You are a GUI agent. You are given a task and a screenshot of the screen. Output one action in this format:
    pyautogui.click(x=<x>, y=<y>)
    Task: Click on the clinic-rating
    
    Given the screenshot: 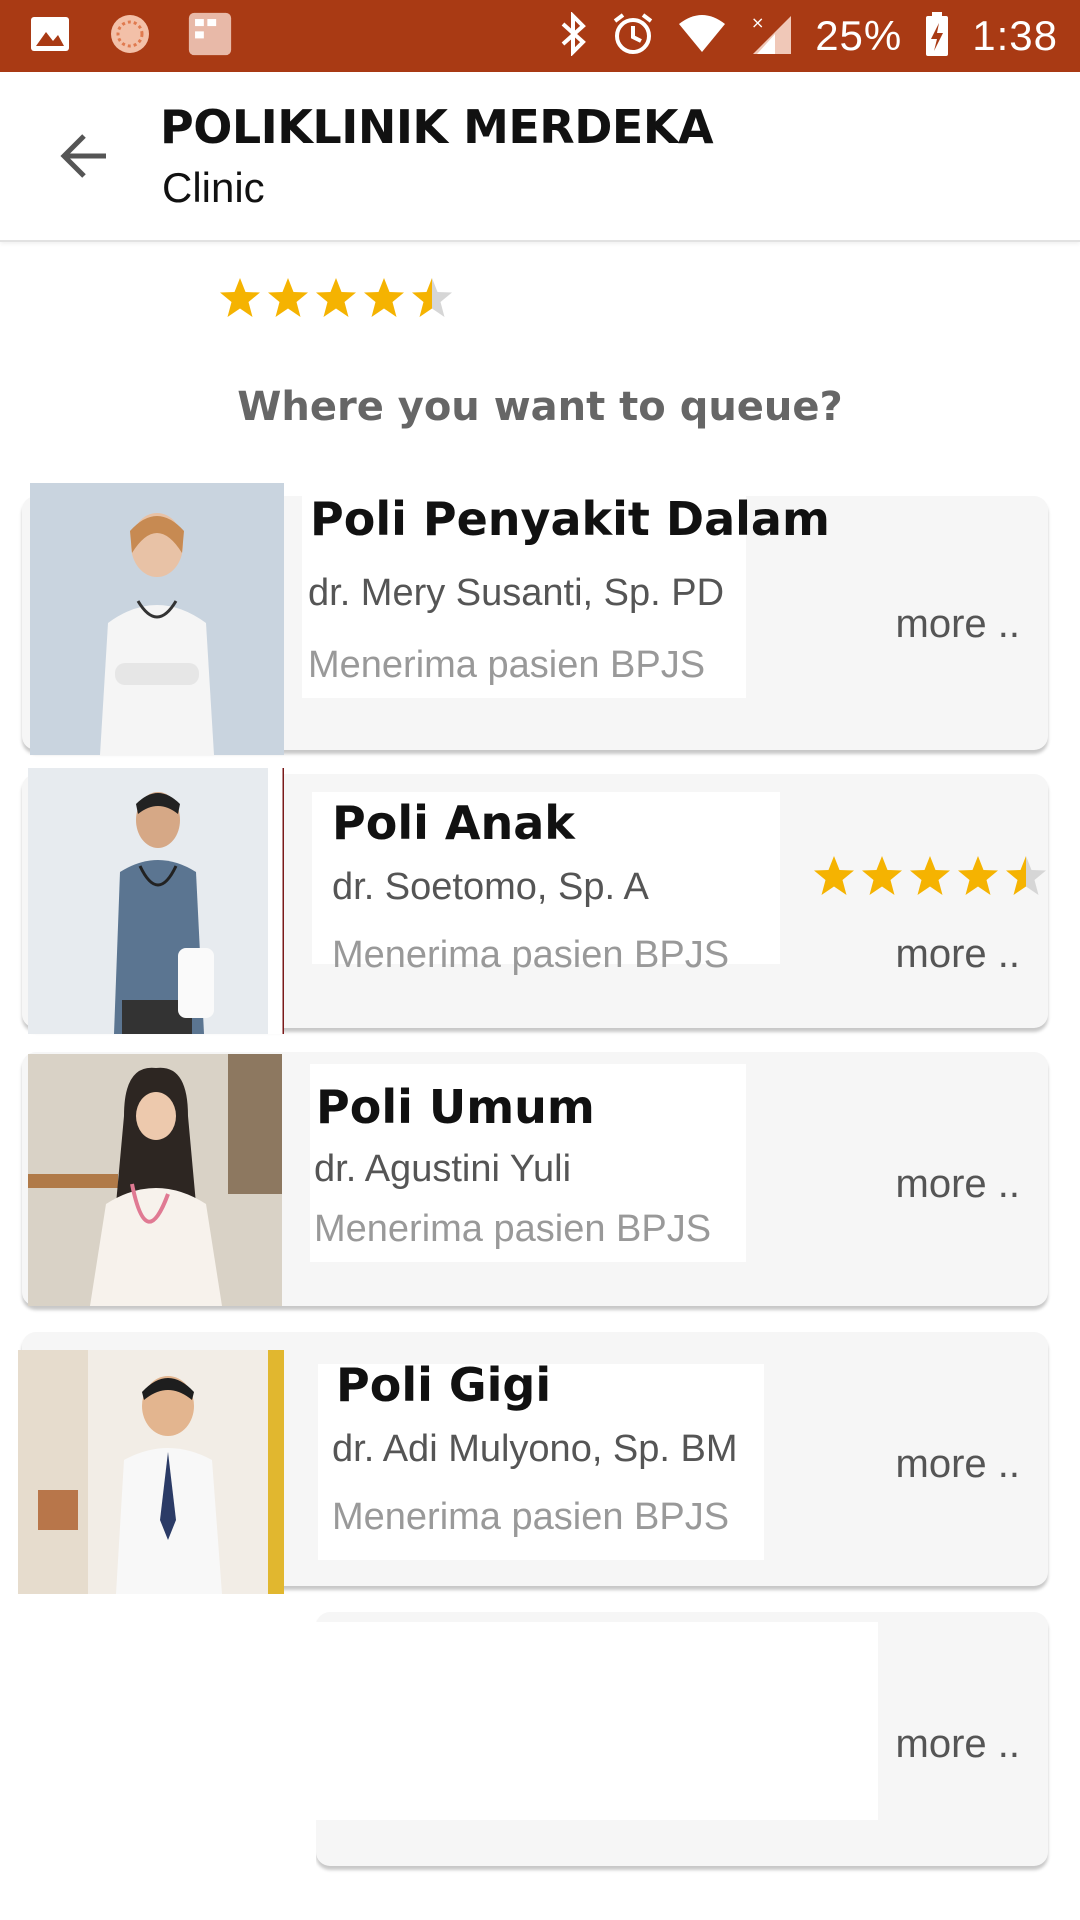 What is the action you would take?
    pyautogui.click(x=336, y=298)
    